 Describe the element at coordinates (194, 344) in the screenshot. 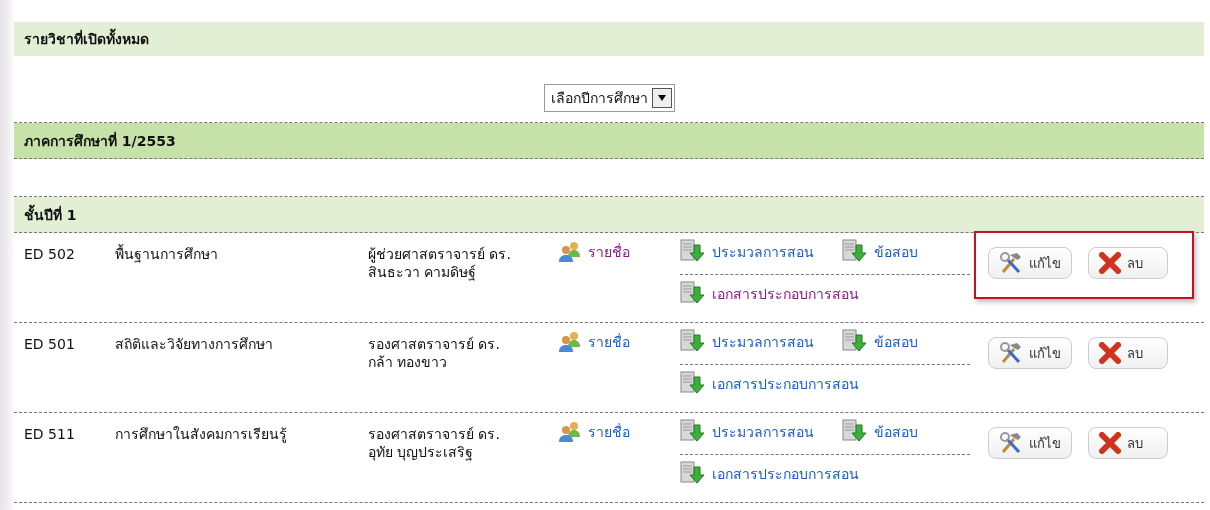

I see `course-title: สถิติและวิจัยทางการศึกษา` at that location.